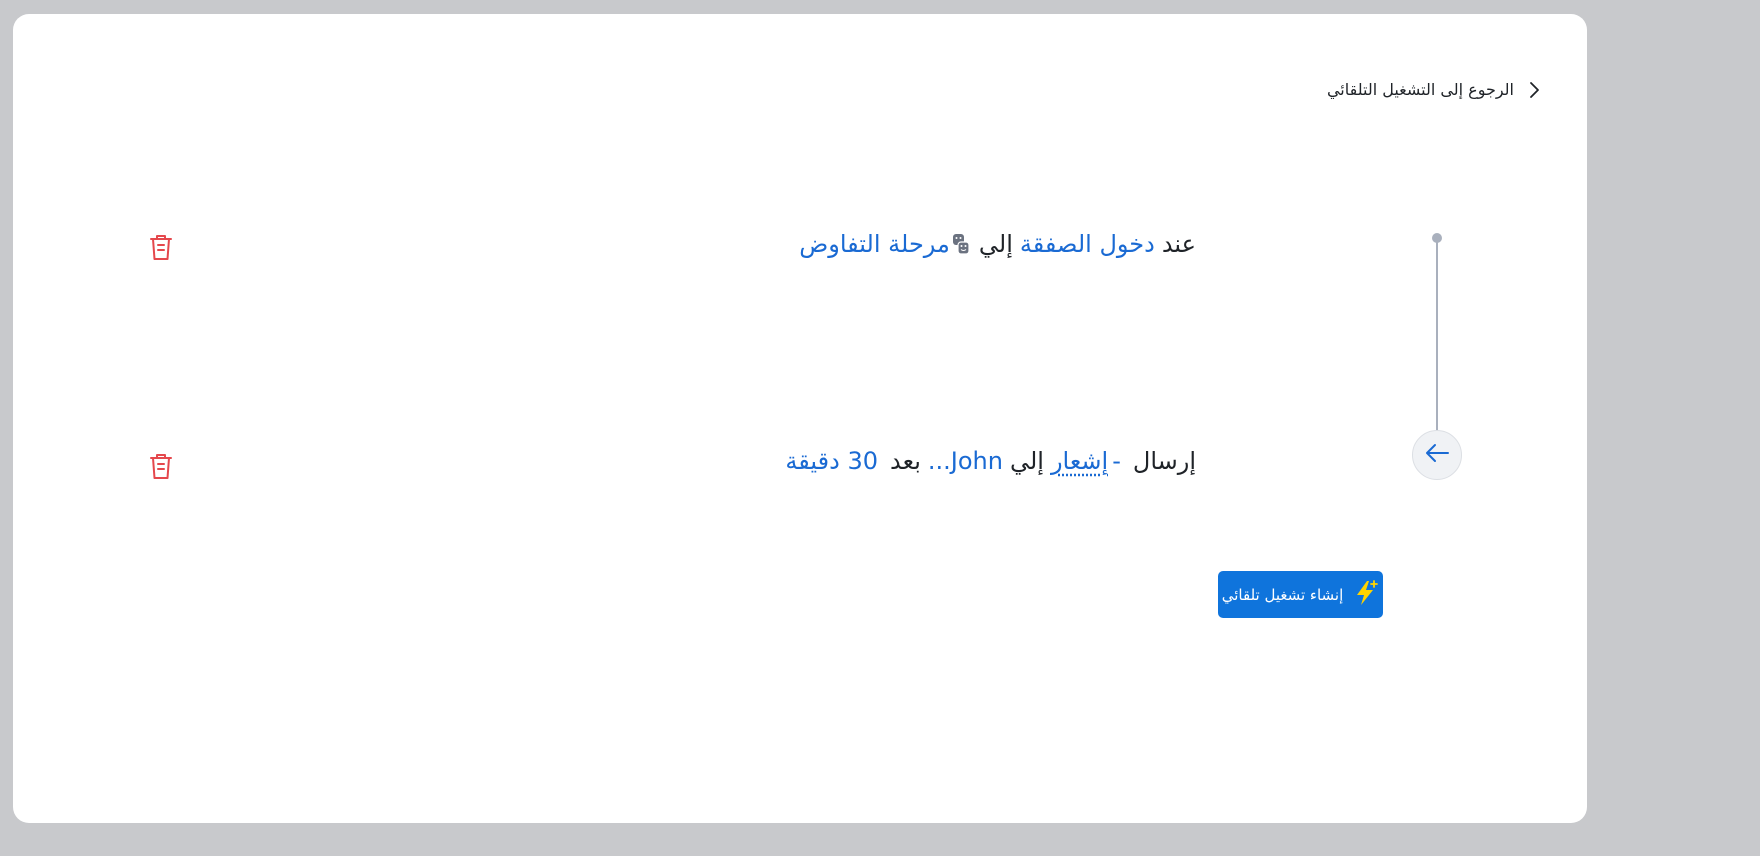  I want to click on theater-masks-icon, so click(961, 244).